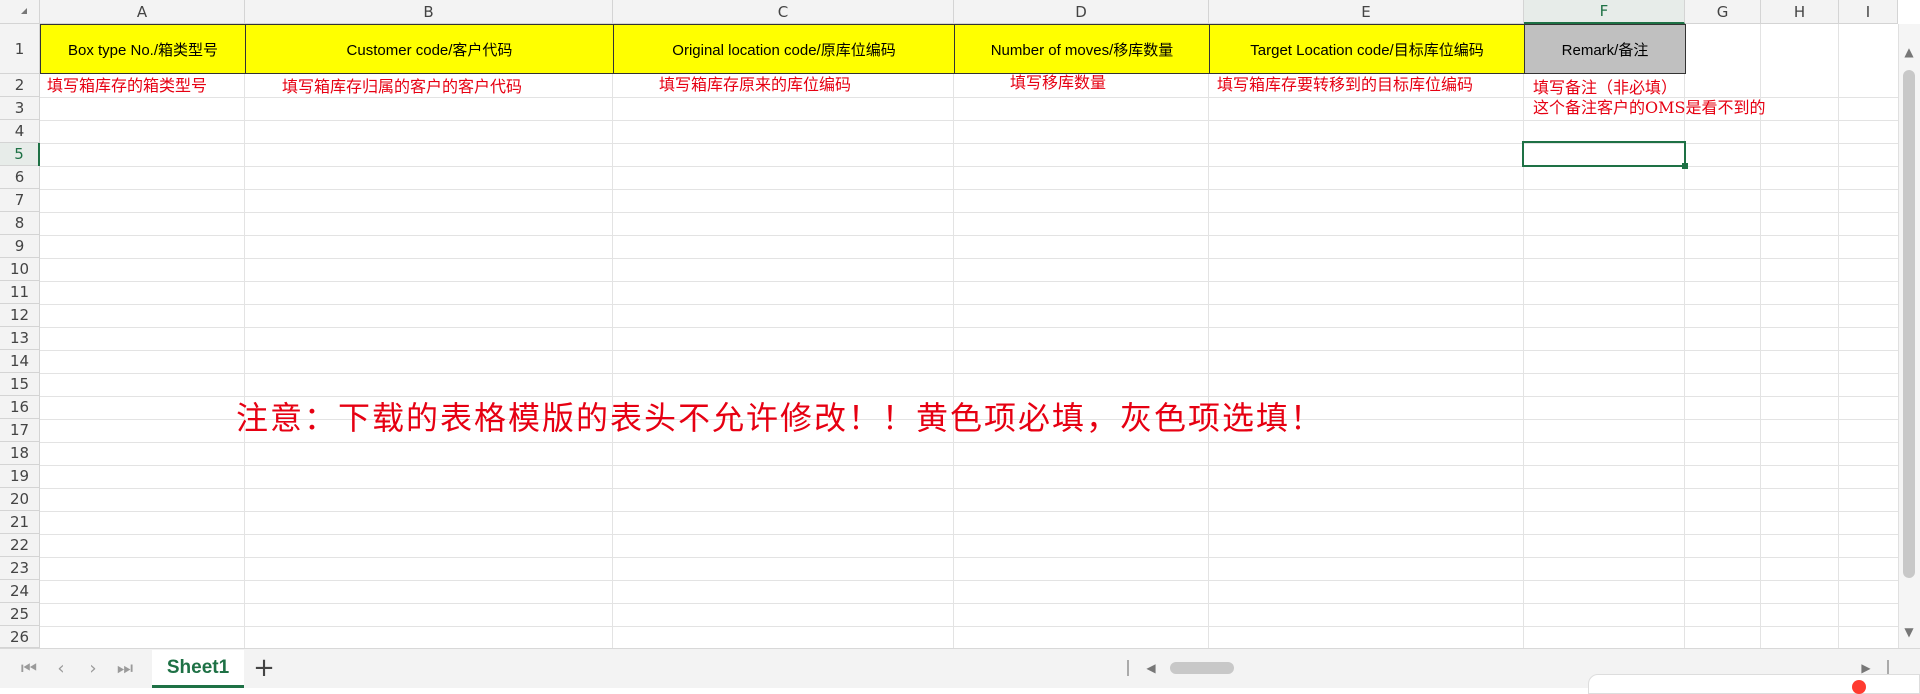  Describe the element at coordinates (20, 476) in the screenshot. I see `row-header-19: 19` at that location.